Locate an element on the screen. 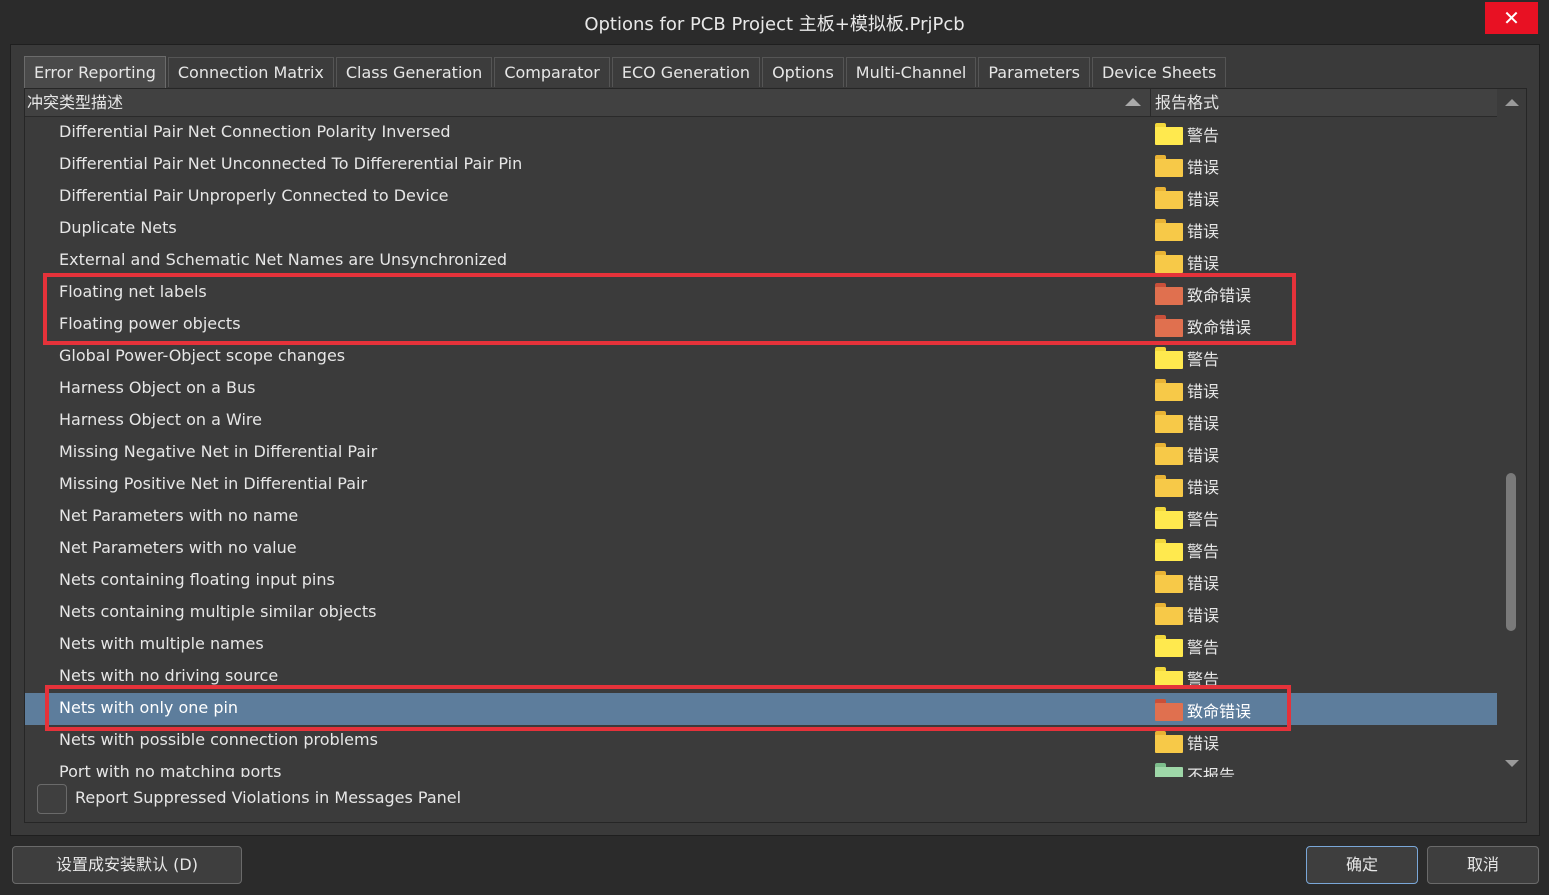  table-row: Floating power objects 致命错误 is located at coordinates (761, 325).